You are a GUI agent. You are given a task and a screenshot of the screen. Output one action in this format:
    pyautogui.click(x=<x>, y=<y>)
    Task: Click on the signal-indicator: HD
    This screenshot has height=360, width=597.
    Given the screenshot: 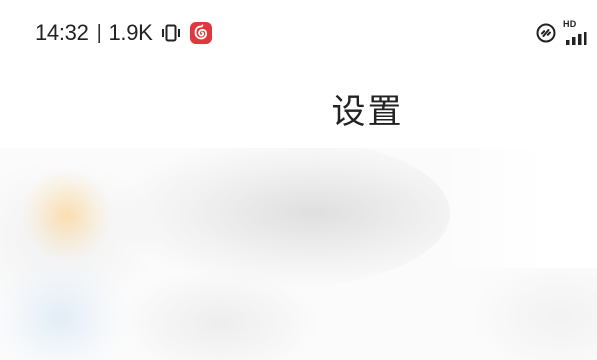 What is the action you would take?
    pyautogui.click(x=576, y=33)
    